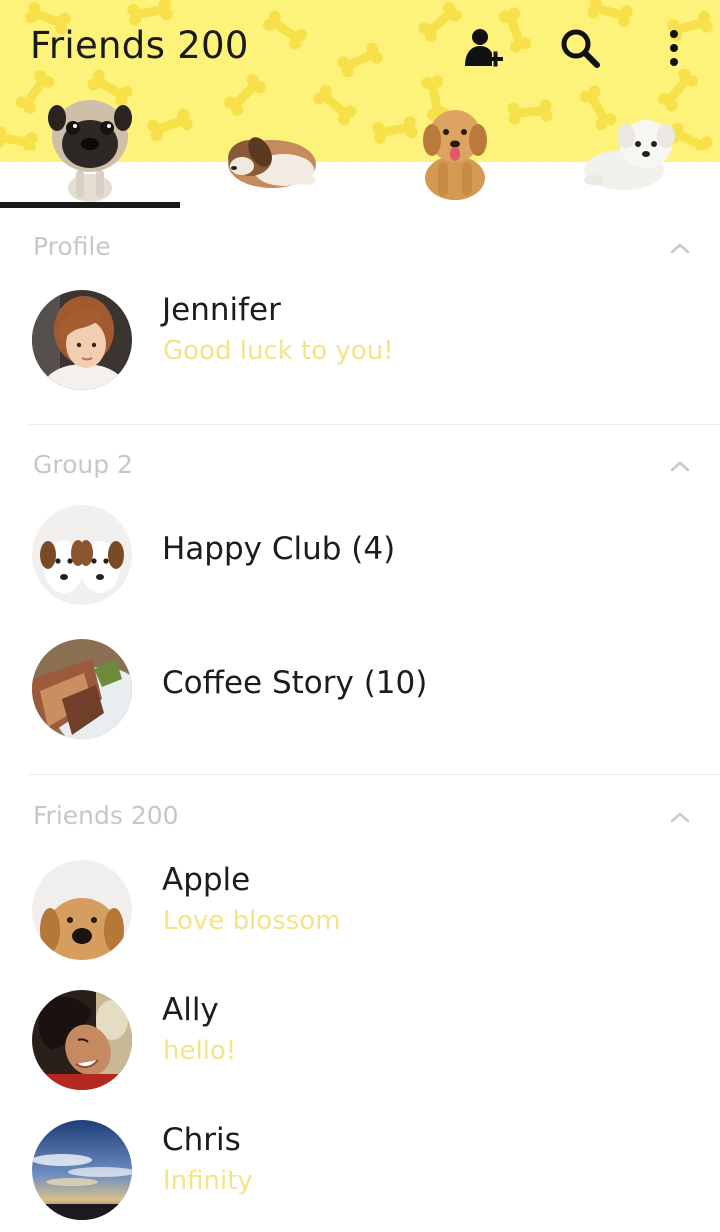 The height and width of the screenshot is (1232, 720). I want to click on search-button, so click(580, 48).